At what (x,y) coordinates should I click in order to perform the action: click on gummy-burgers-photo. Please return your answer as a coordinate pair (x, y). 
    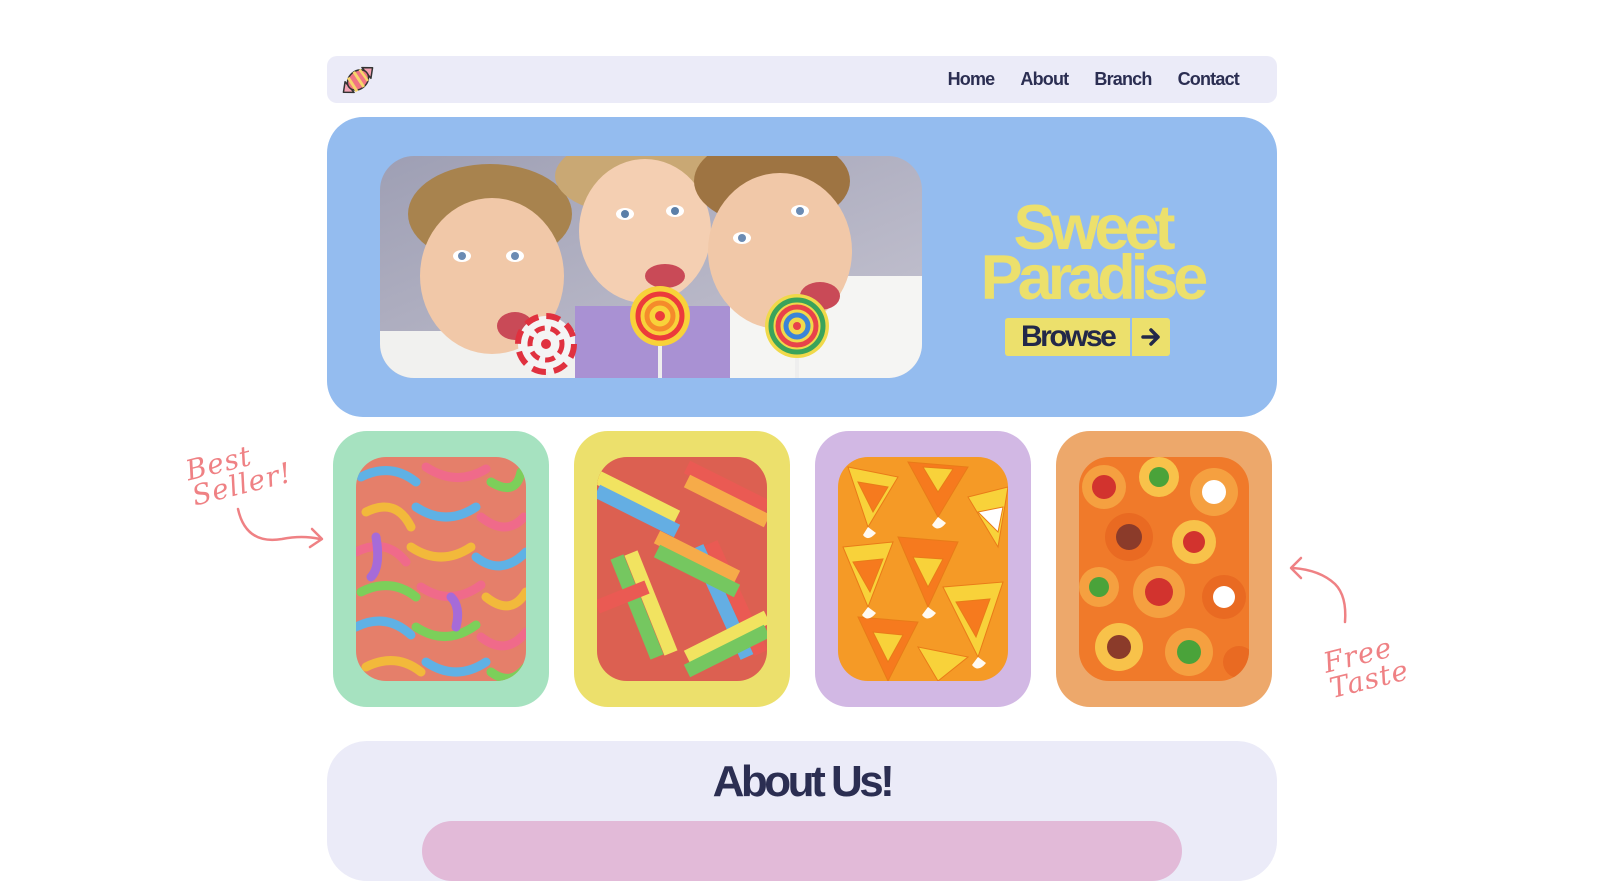
    Looking at the image, I should click on (1164, 569).